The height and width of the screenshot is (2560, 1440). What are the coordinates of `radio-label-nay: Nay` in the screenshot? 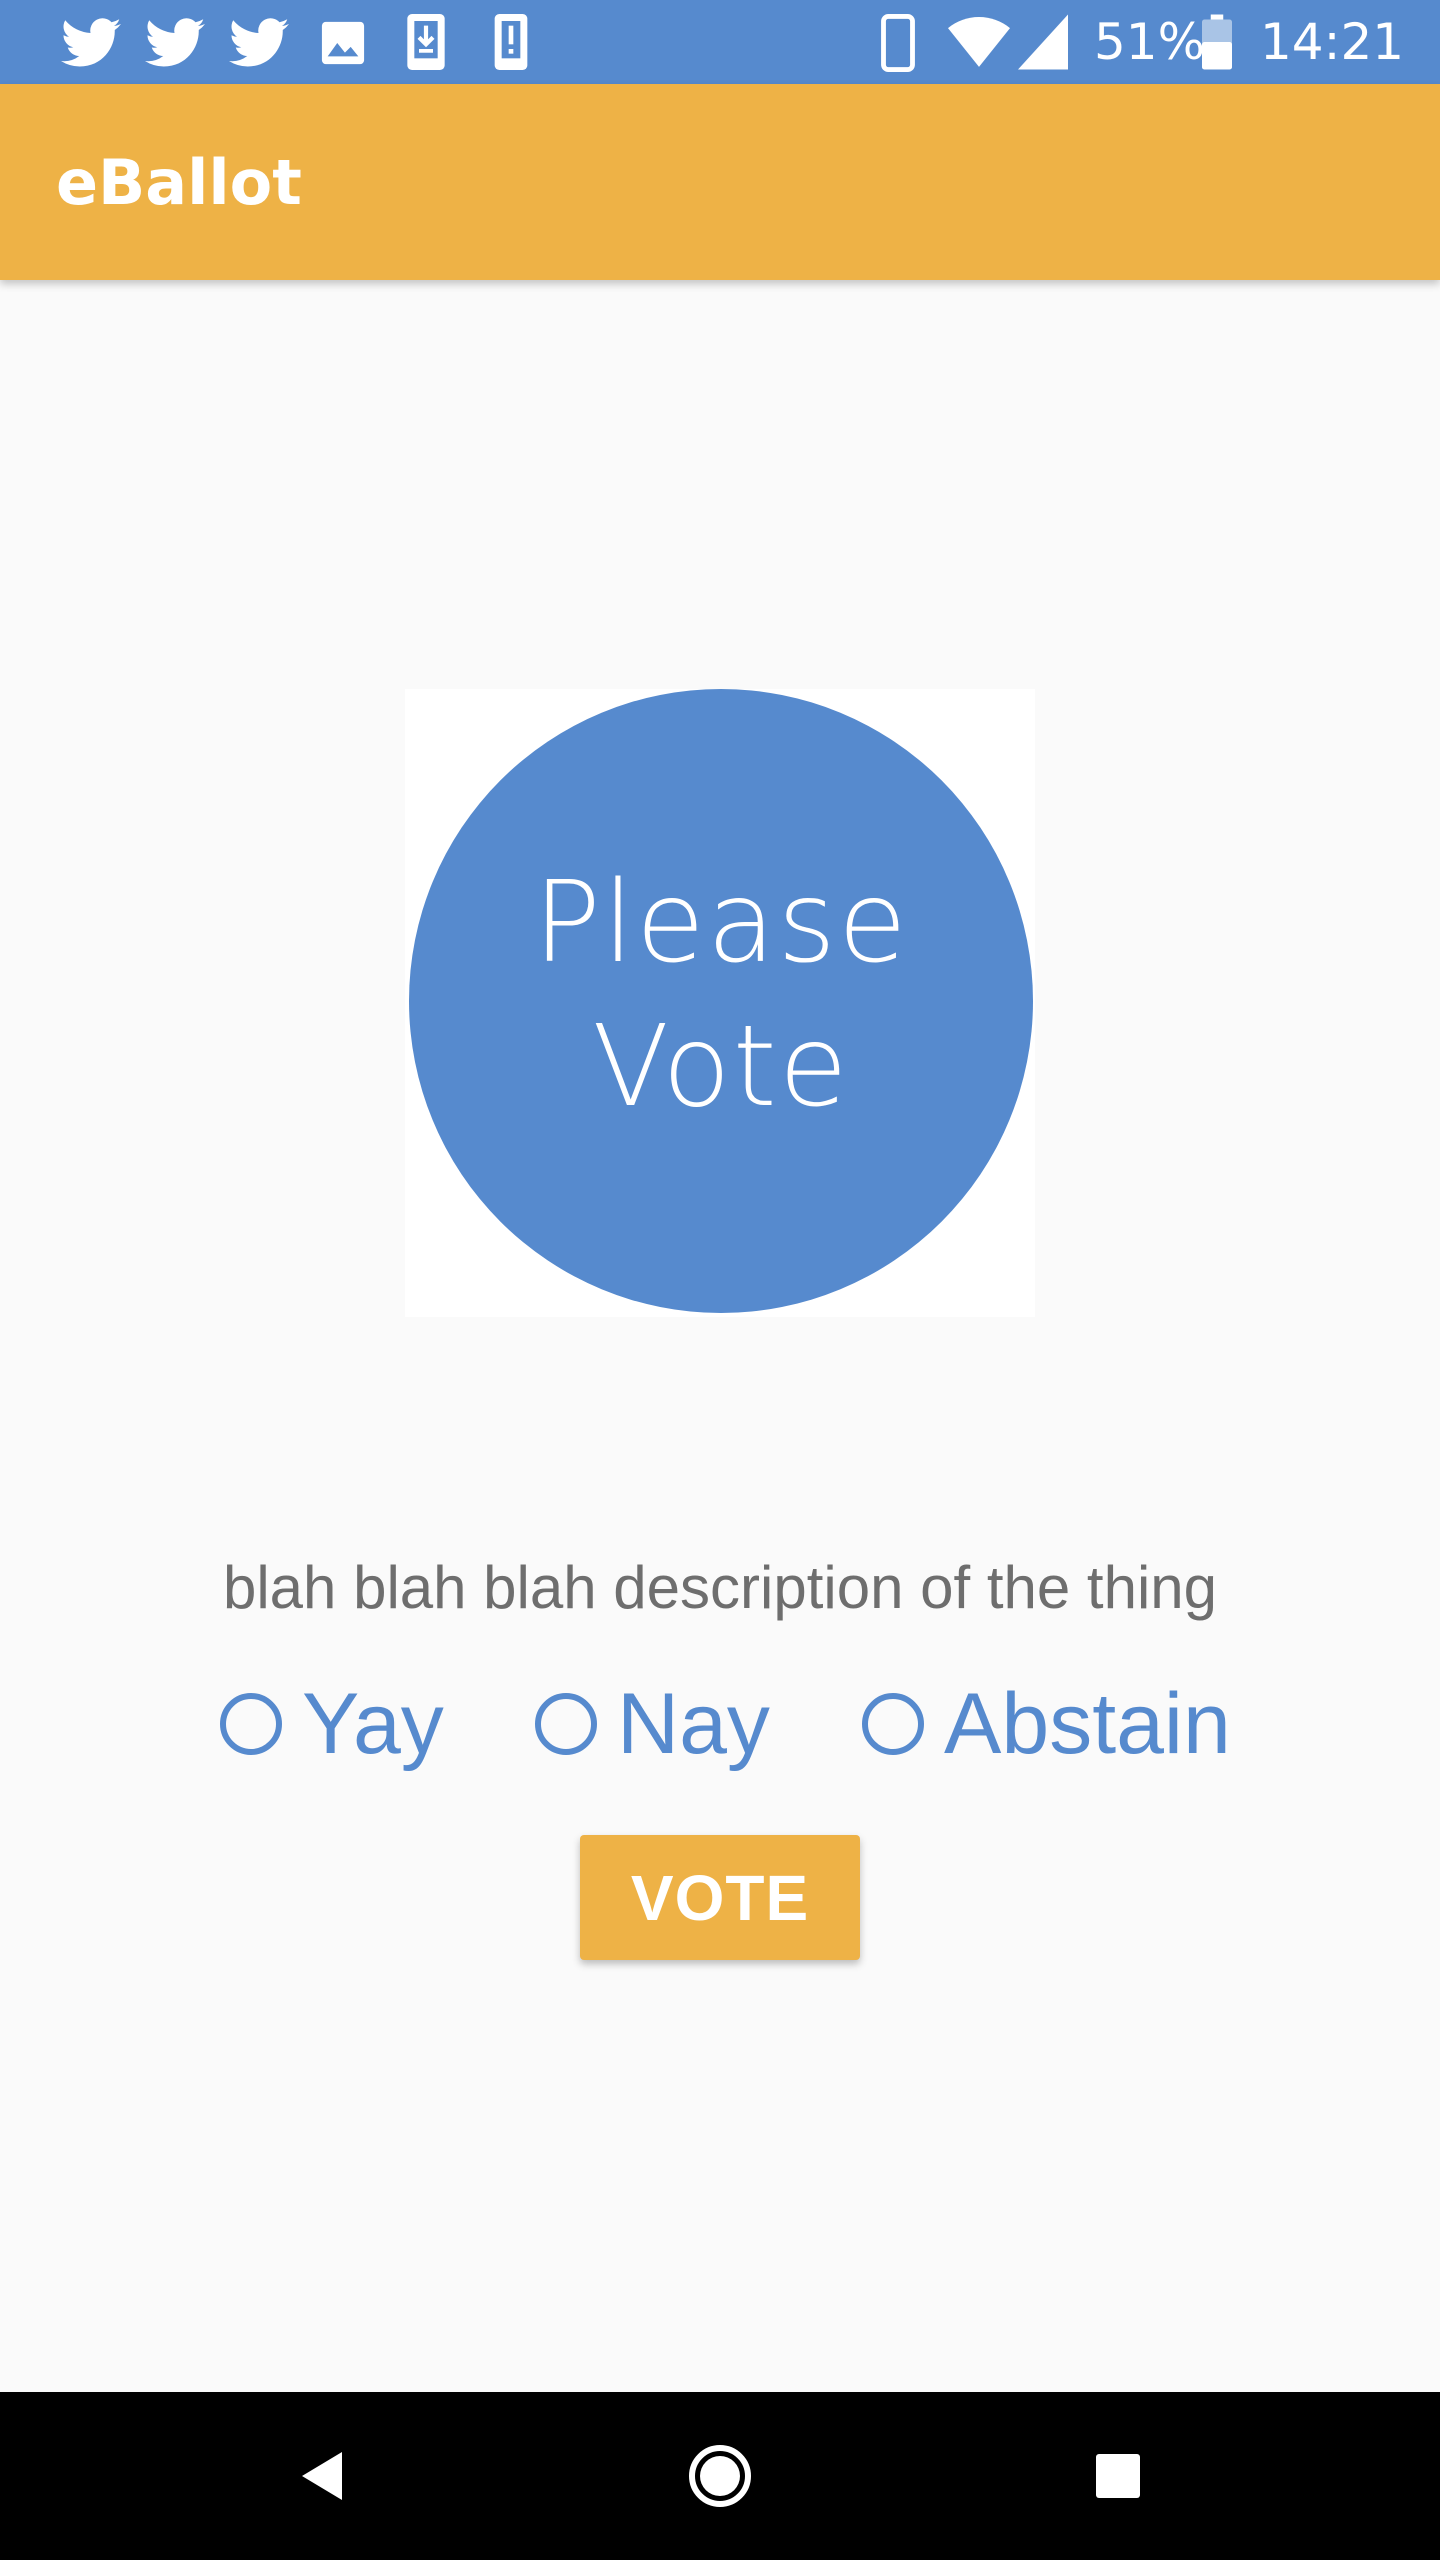 It's located at (693, 1724).